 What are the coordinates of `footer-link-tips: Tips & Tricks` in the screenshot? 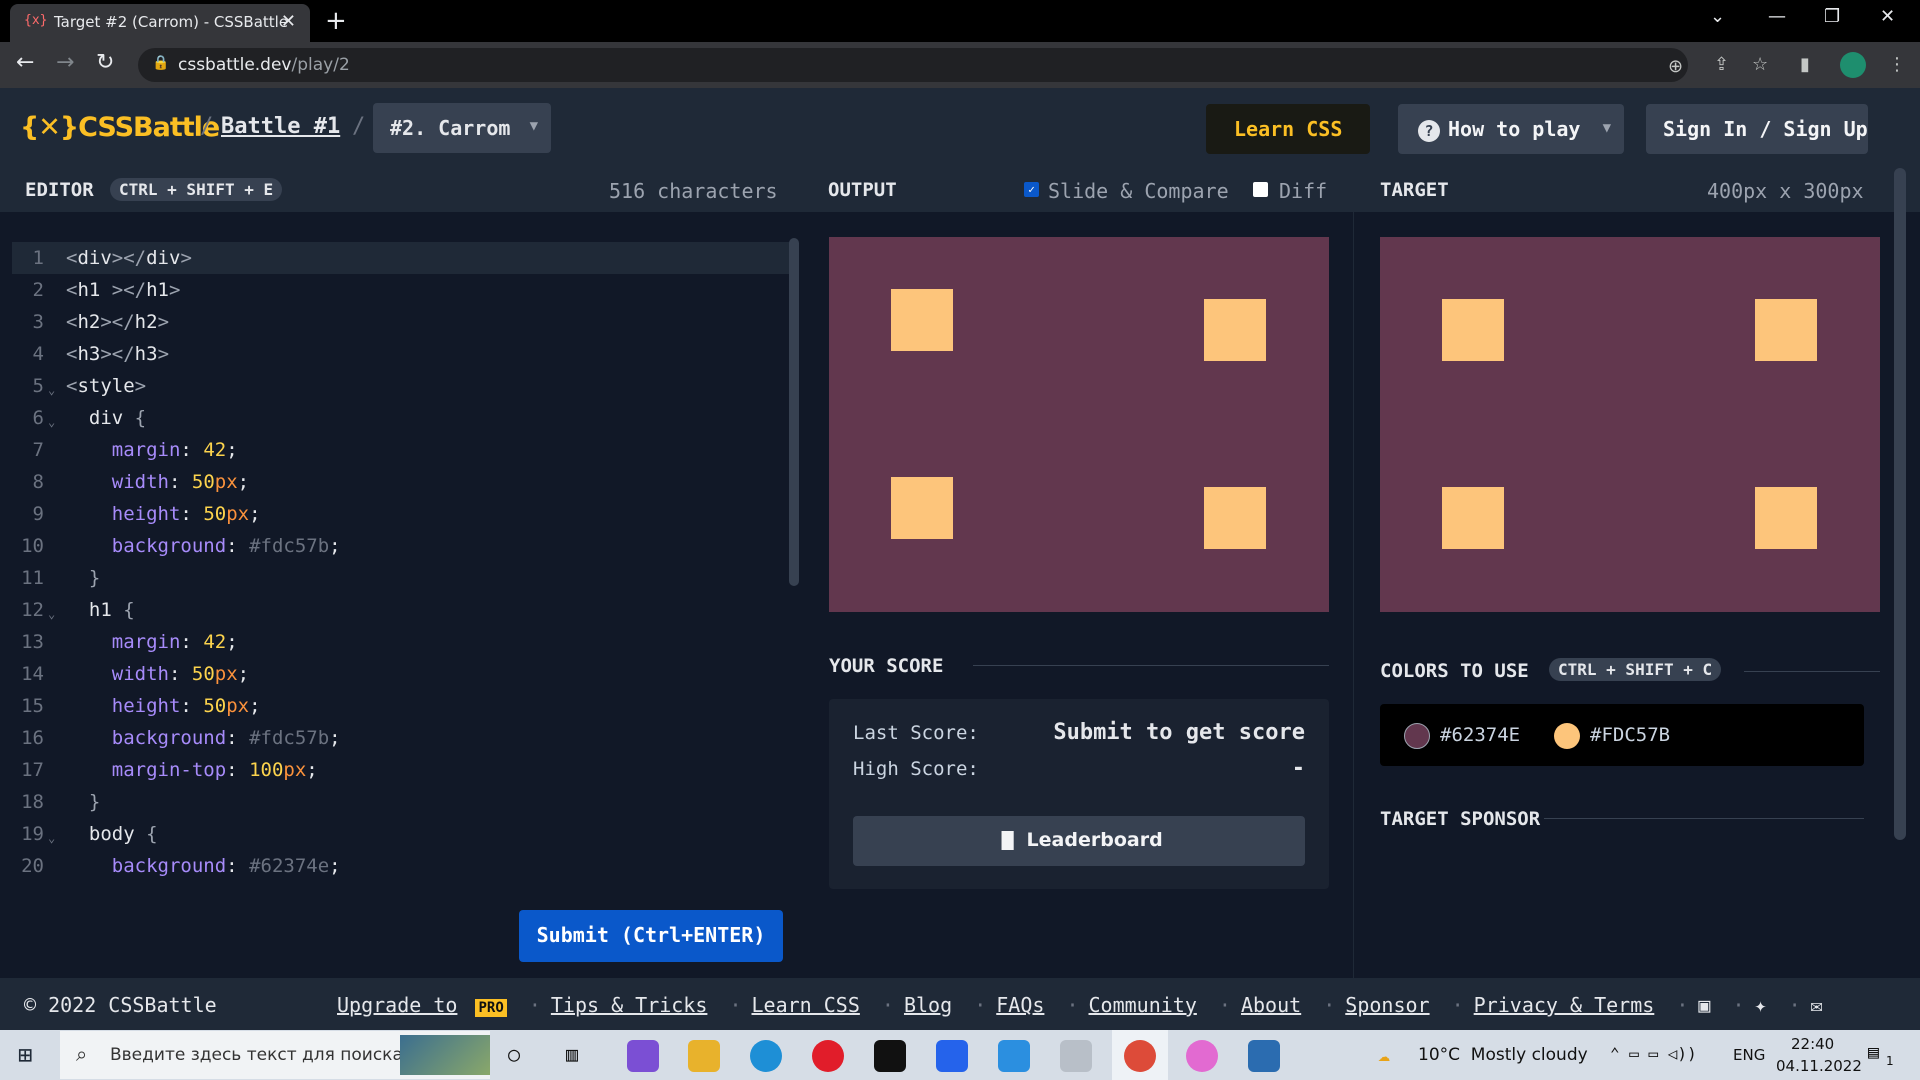 It's located at (629, 1005).